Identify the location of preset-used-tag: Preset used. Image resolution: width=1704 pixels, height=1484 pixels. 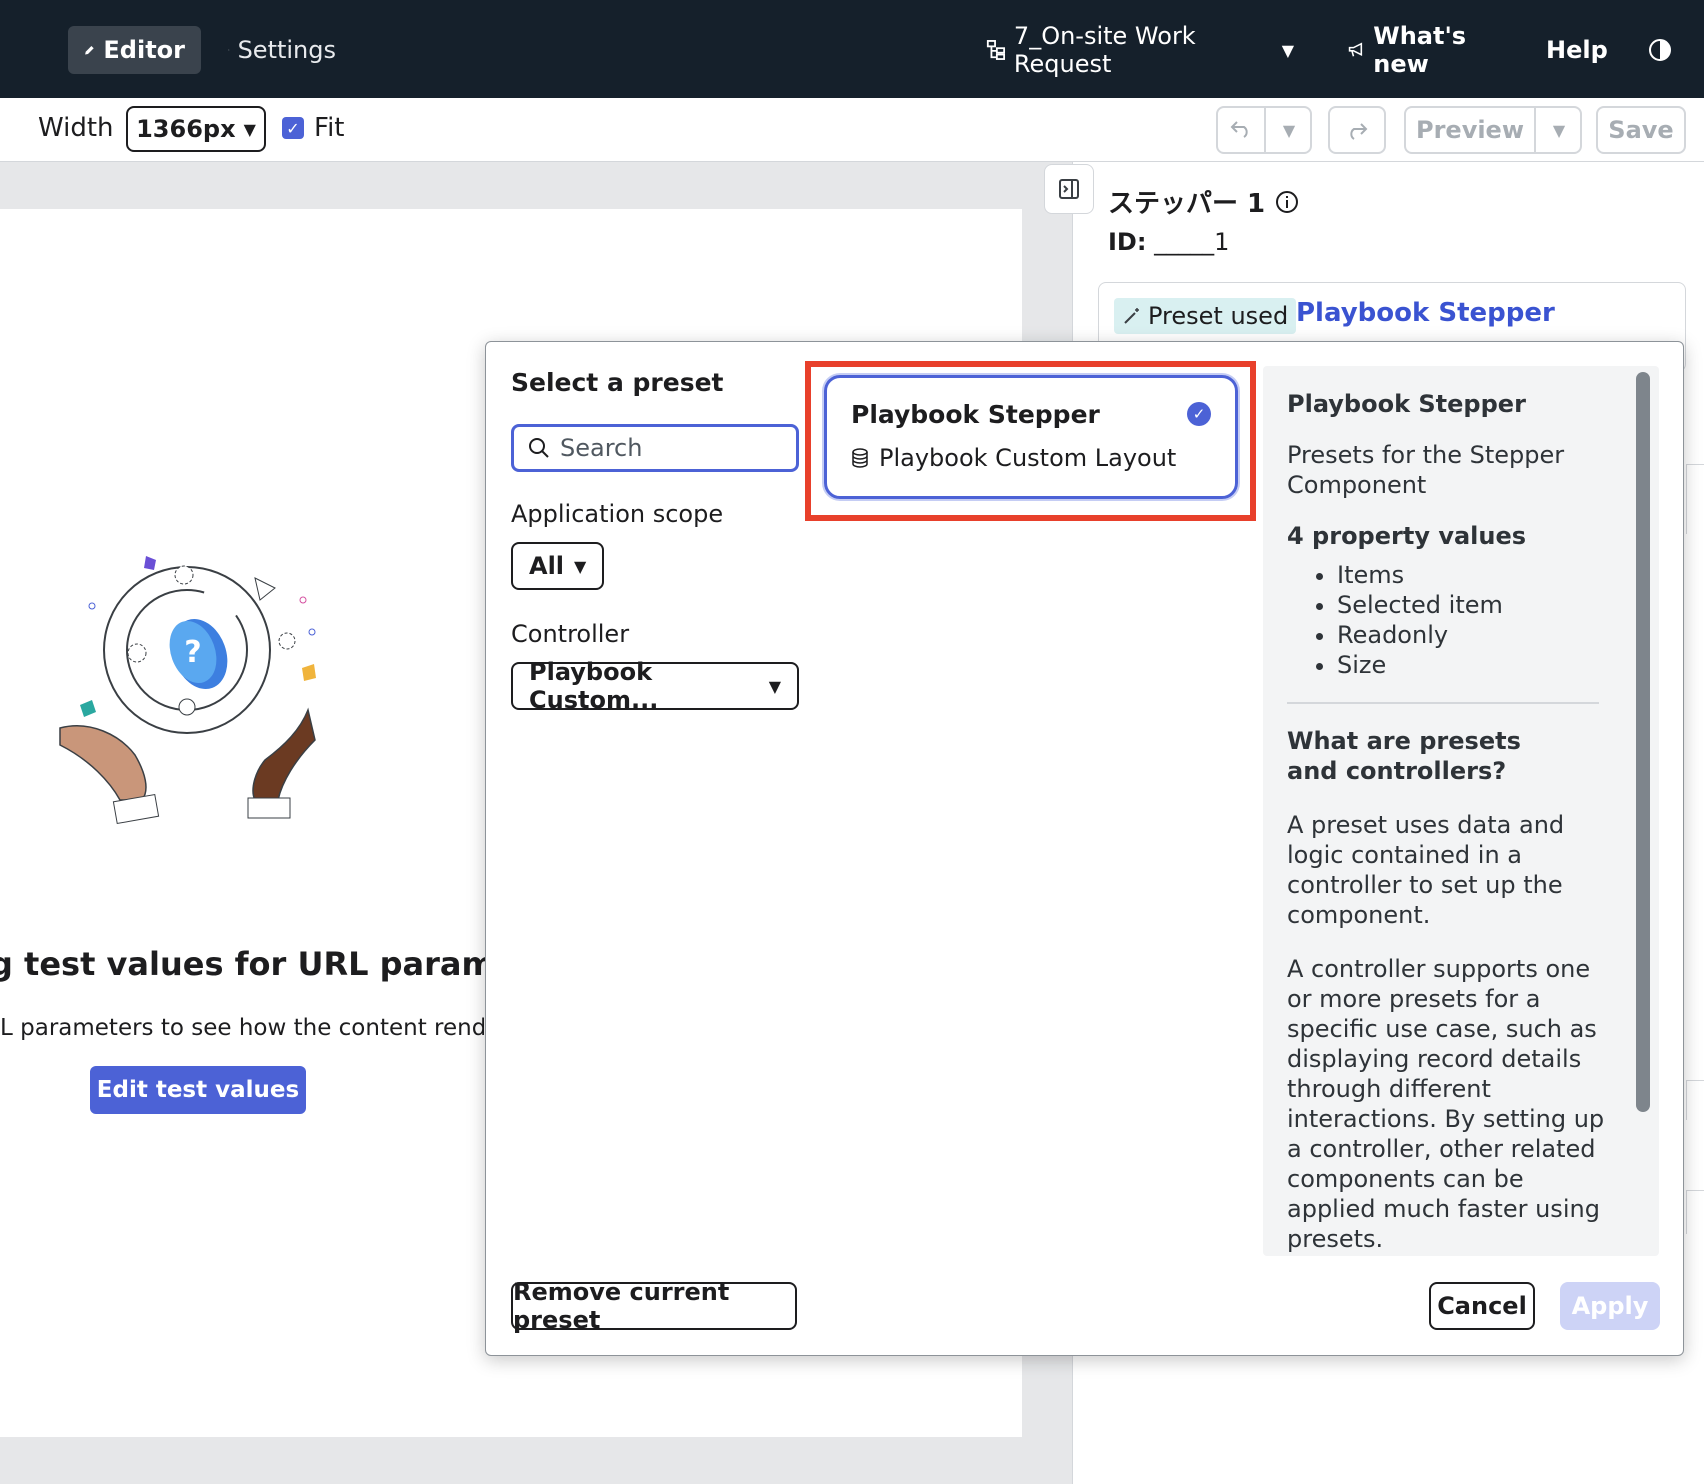
(1205, 316).